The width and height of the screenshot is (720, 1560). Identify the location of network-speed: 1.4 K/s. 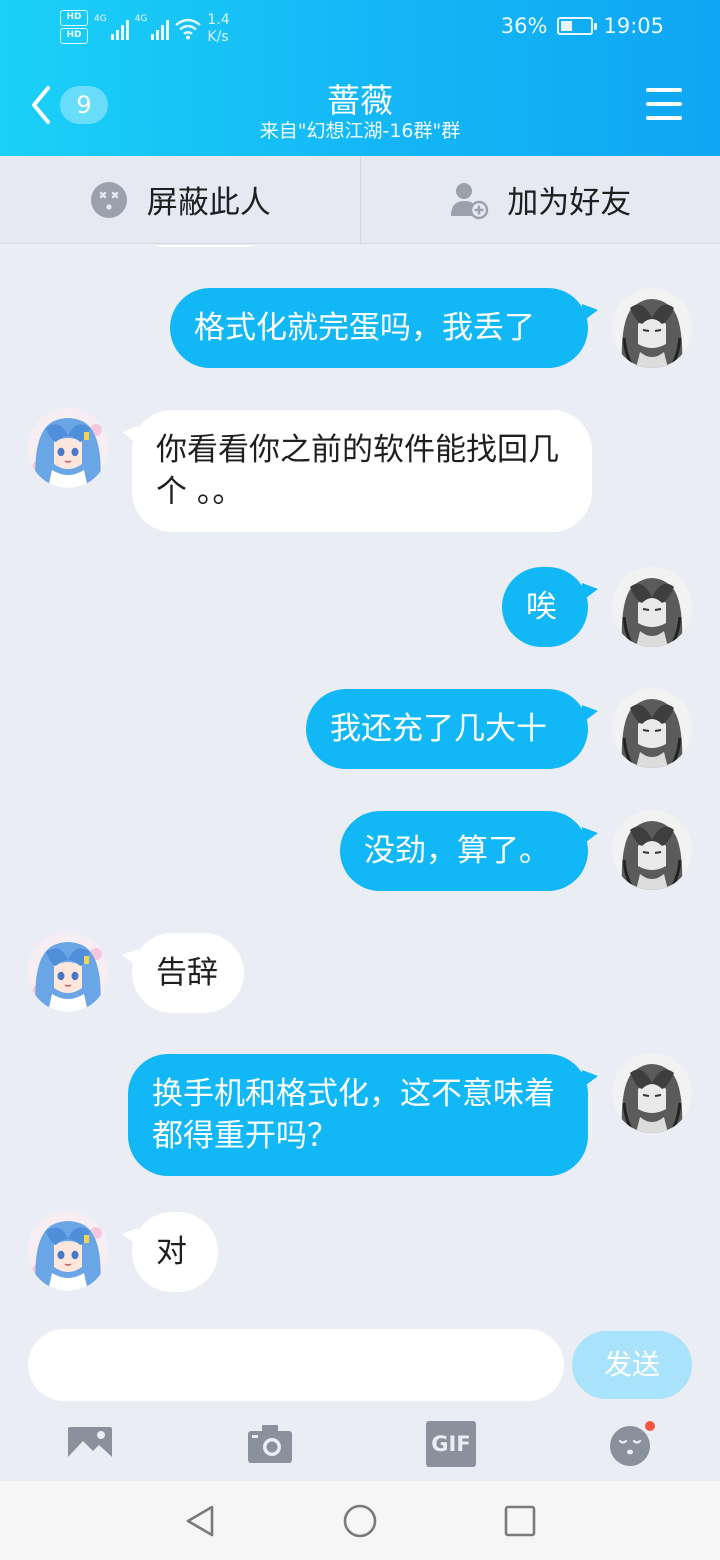
(218, 29).